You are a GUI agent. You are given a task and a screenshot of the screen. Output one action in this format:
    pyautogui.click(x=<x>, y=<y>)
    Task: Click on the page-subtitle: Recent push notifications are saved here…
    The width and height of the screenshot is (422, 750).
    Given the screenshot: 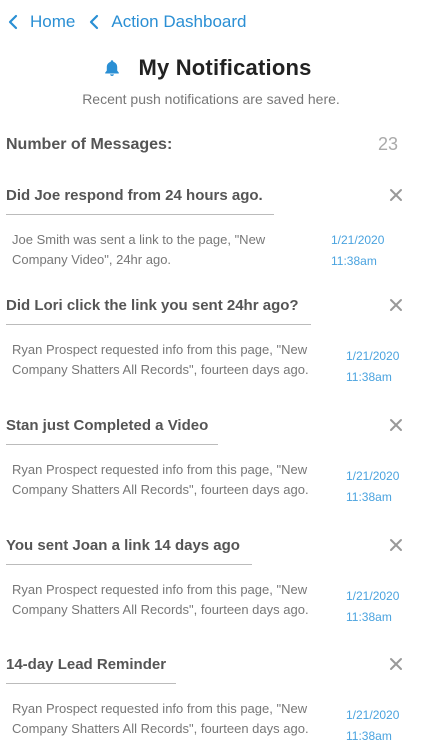 What is the action you would take?
    pyautogui.click(x=211, y=99)
    